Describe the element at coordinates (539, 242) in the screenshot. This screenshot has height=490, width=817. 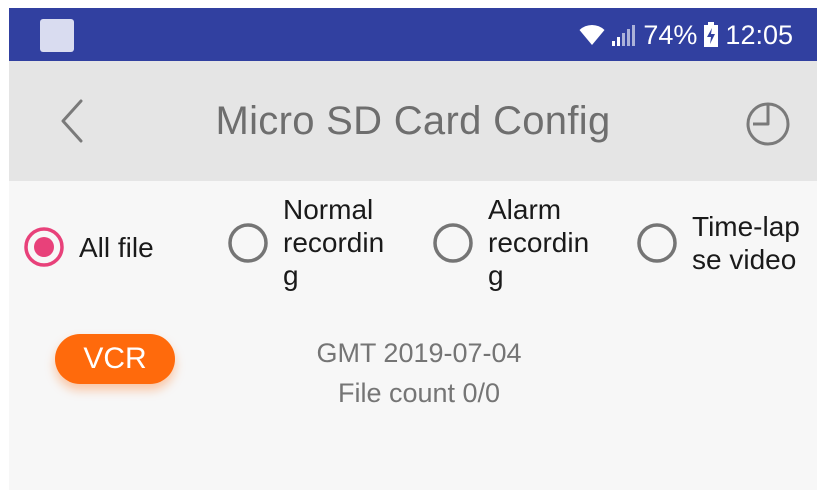
I see `radio-label-alarm-recording: Alarm recordin g` at that location.